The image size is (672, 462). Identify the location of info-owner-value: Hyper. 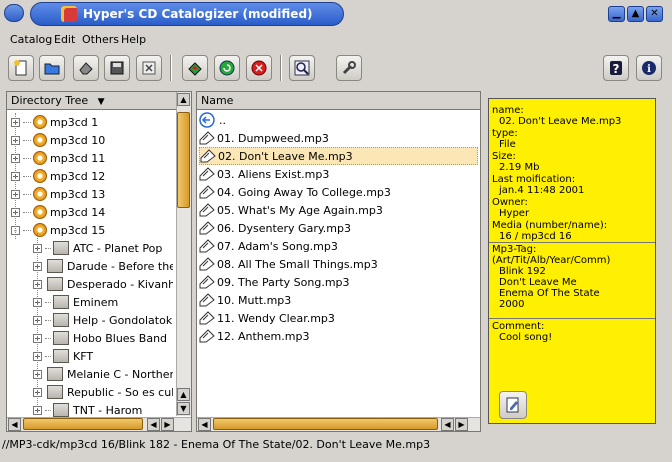
(514, 213).